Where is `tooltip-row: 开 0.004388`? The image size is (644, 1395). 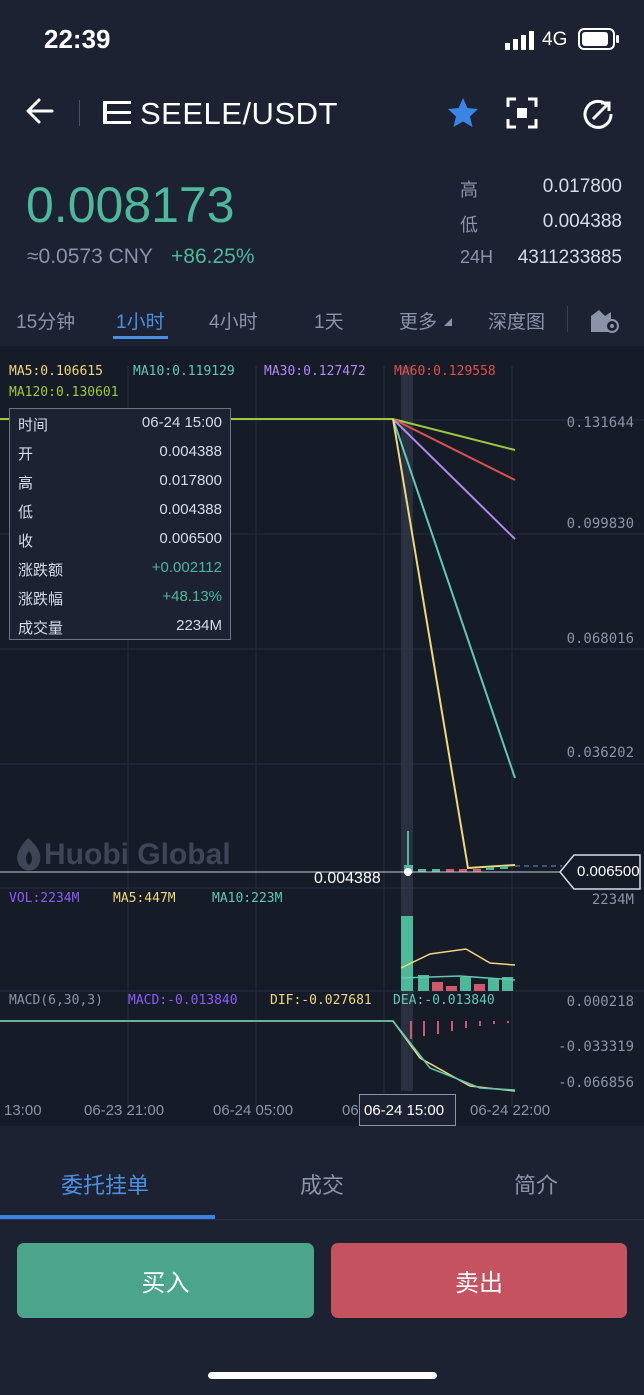 tooltip-row: 开 0.004388 is located at coordinates (120, 453).